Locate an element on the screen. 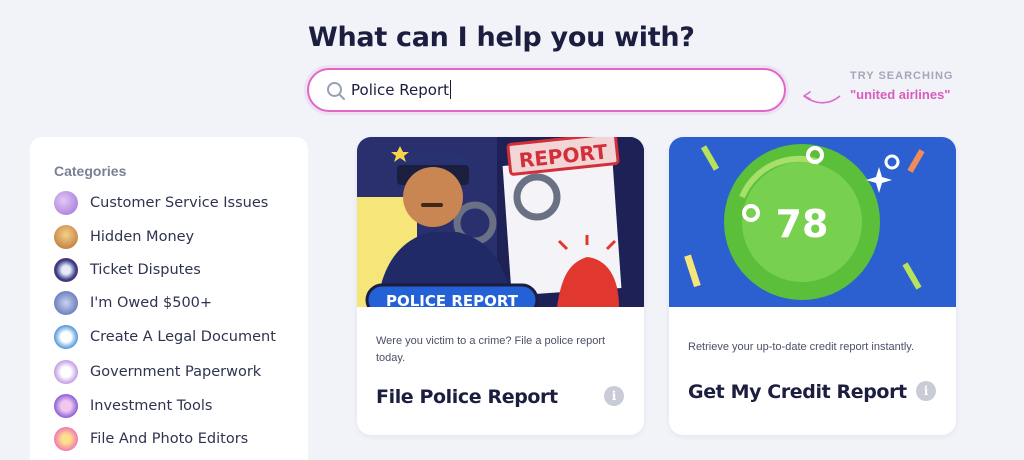 The image size is (1024, 460). photo-editor-icon is located at coordinates (66, 439).